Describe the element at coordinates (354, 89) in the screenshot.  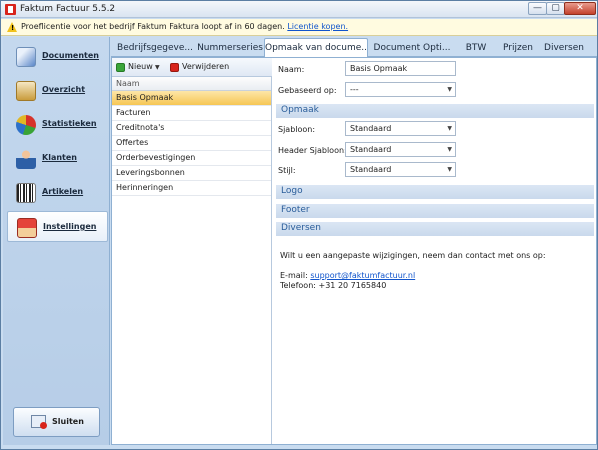
I see `based-on-value: ---` at that location.